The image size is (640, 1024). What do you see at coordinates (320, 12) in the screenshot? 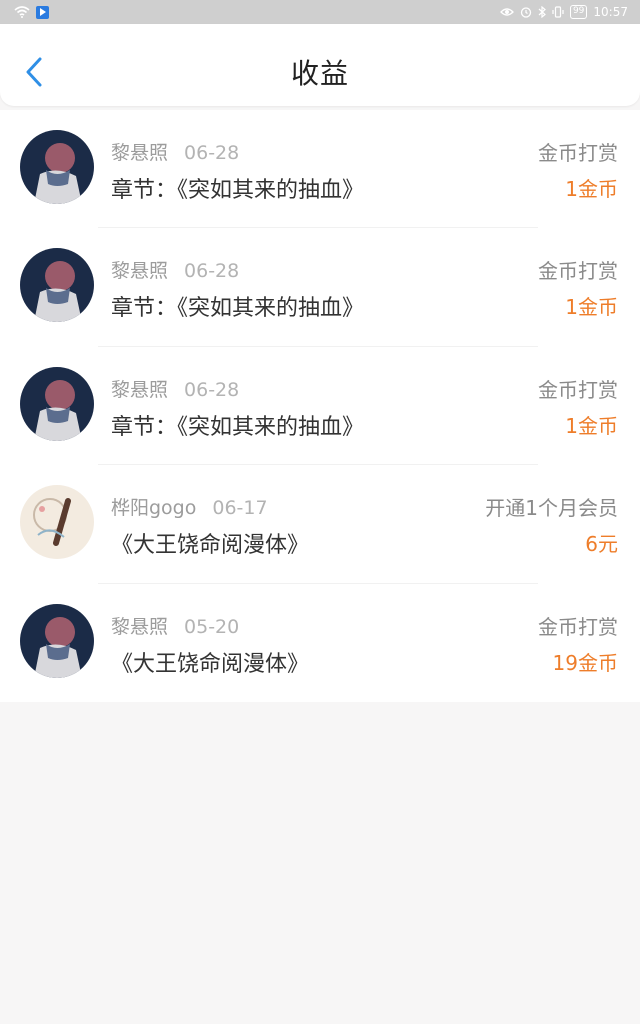
I see `status-bar: 99 10:57` at bounding box center [320, 12].